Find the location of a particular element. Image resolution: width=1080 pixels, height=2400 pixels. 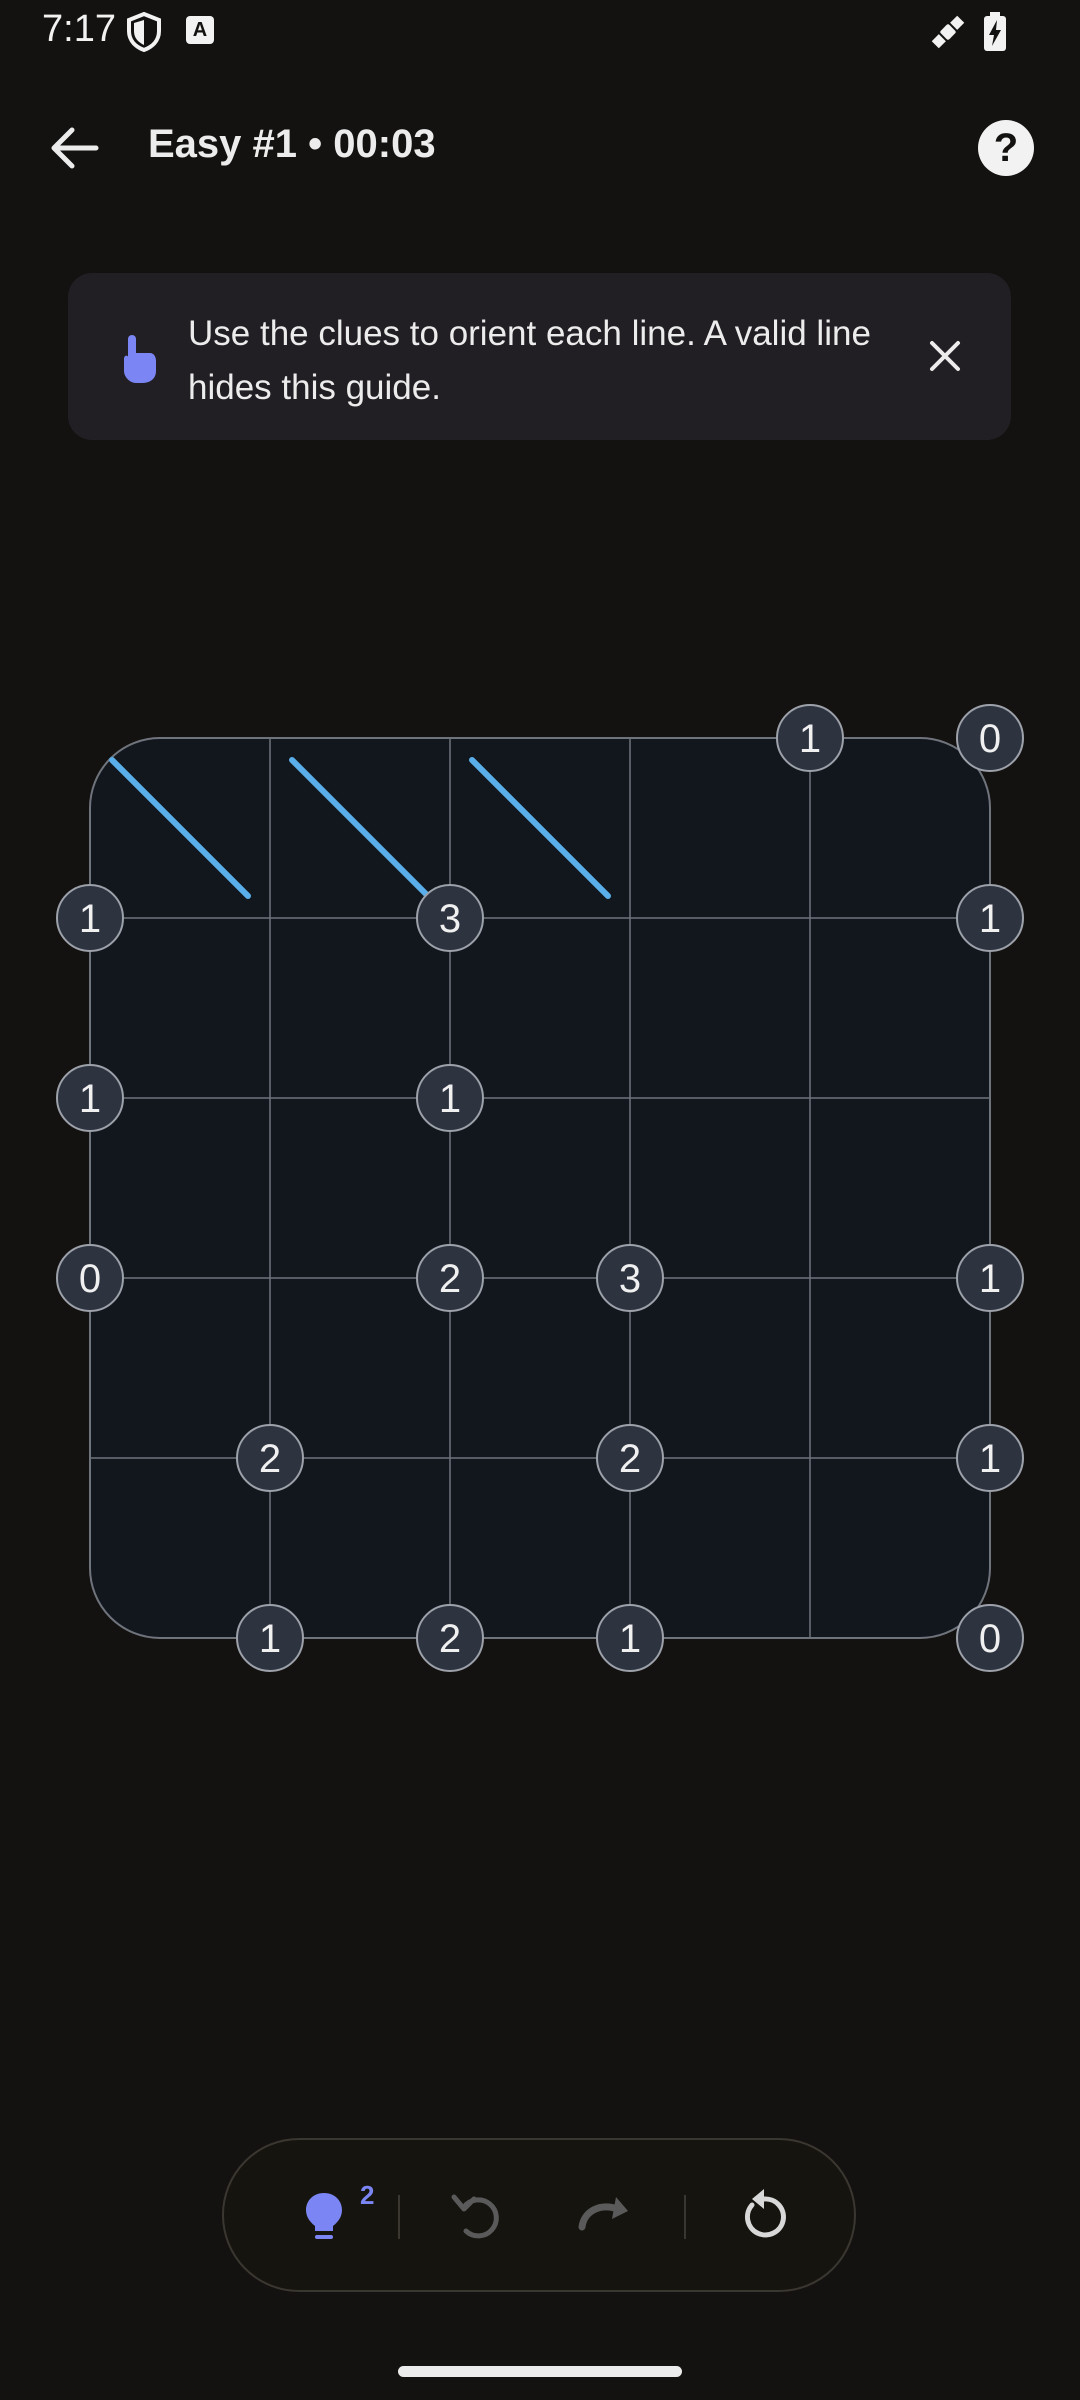

tap-hand-icon is located at coordinates (140, 359).